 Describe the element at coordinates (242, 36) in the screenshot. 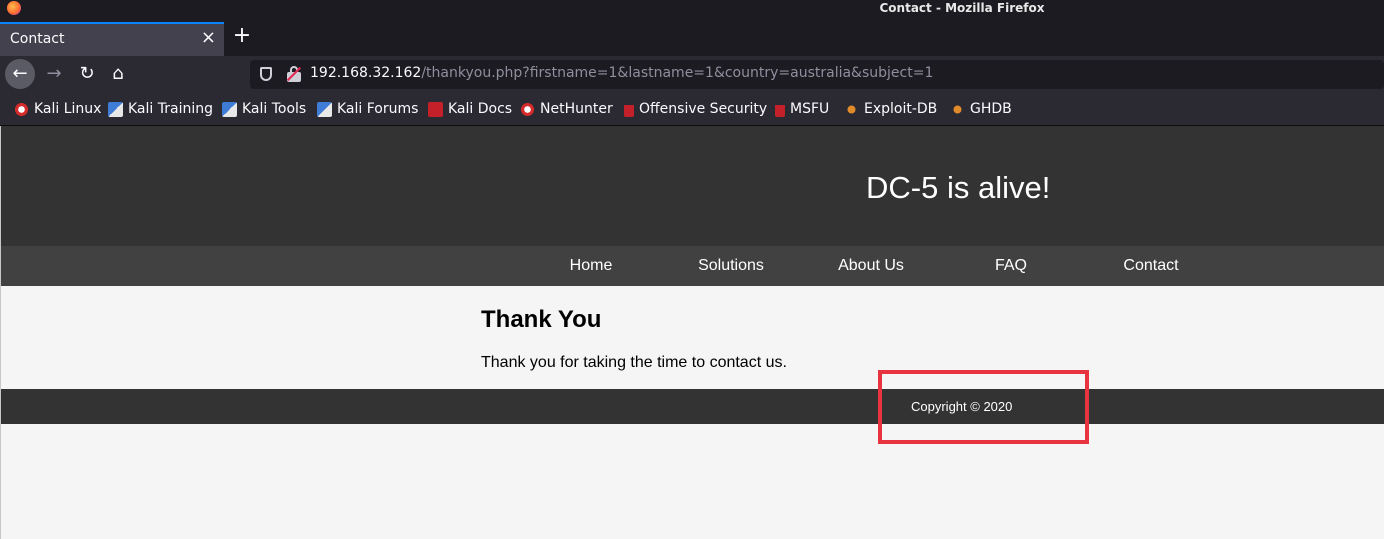

I see `new-tab-button: +` at that location.